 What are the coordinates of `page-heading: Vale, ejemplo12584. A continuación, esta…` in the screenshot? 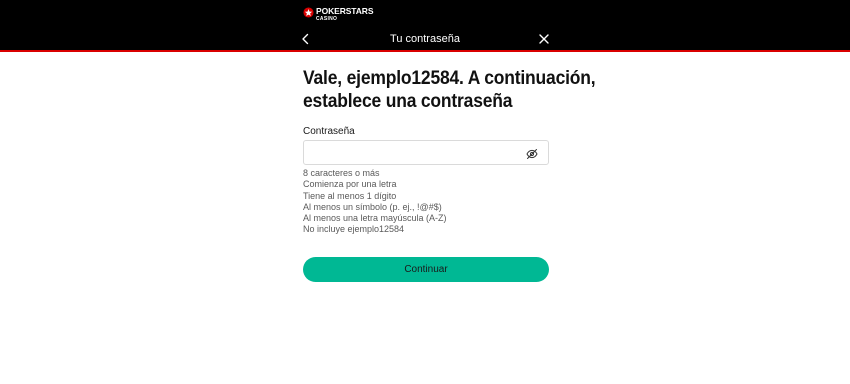 It's located at (449, 90).